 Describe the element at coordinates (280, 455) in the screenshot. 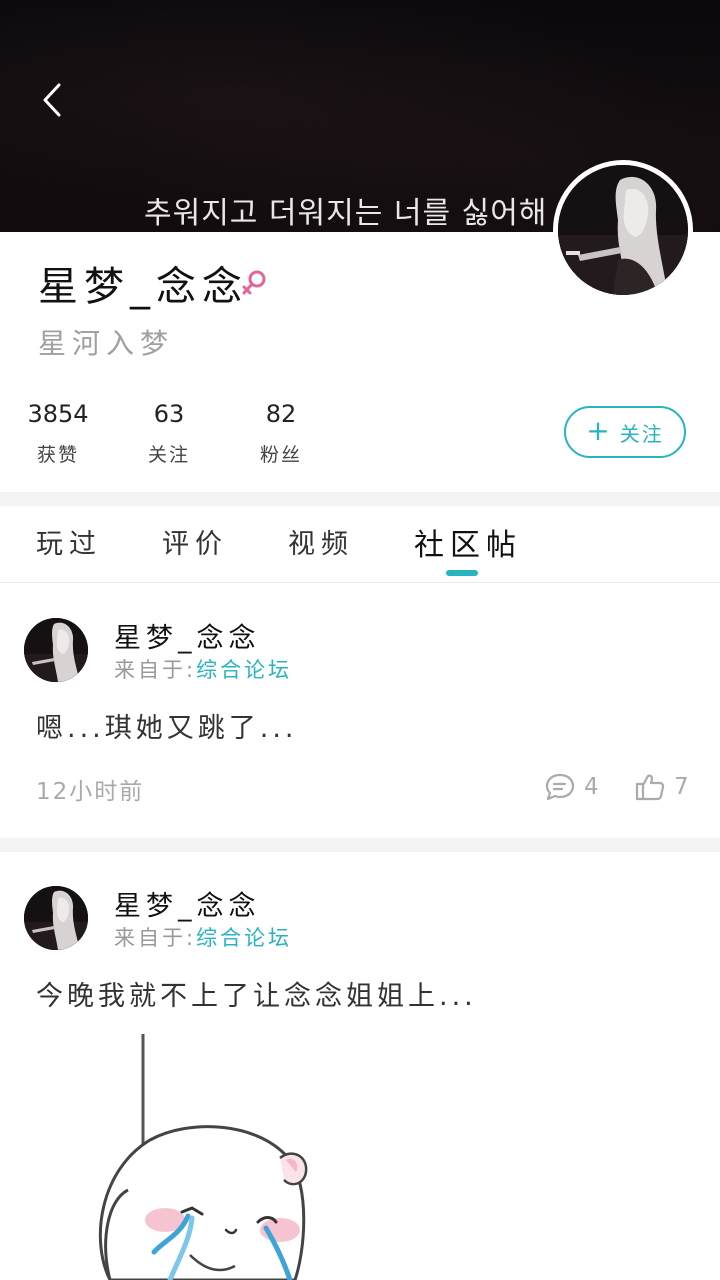

I see `stat-label: 粉丝` at that location.